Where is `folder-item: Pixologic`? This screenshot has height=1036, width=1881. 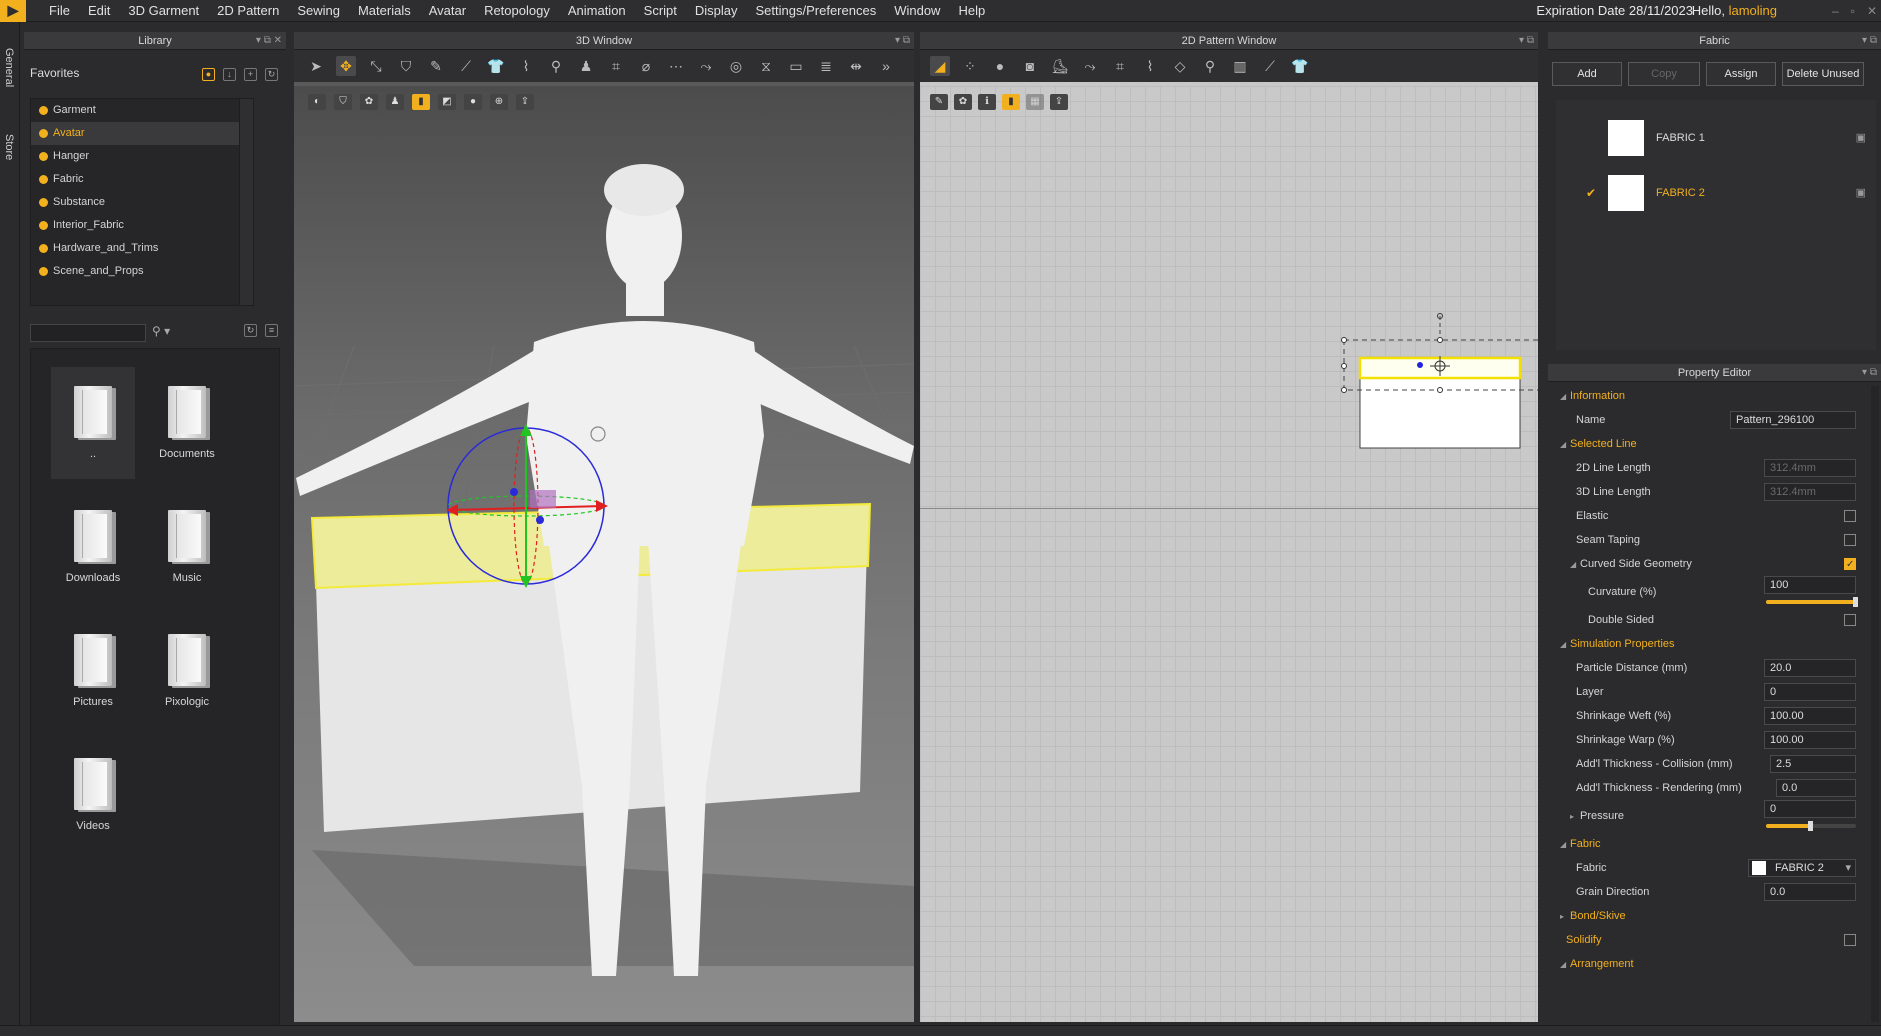 folder-item: Pixologic is located at coordinates (187, 671).